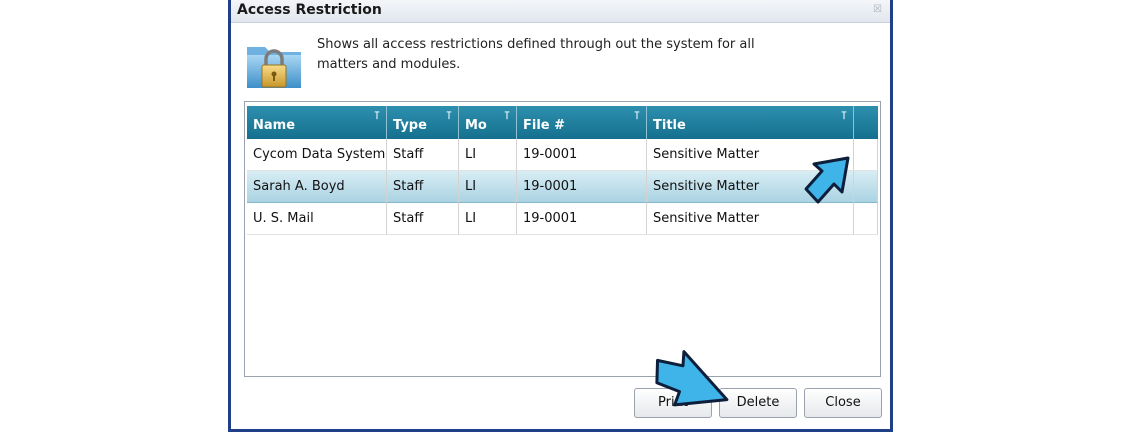  What do you see at coordinates (317, 219) in the screenshot?
I see `cell-name: U. S. Mail` at bounding box center [317, 219].